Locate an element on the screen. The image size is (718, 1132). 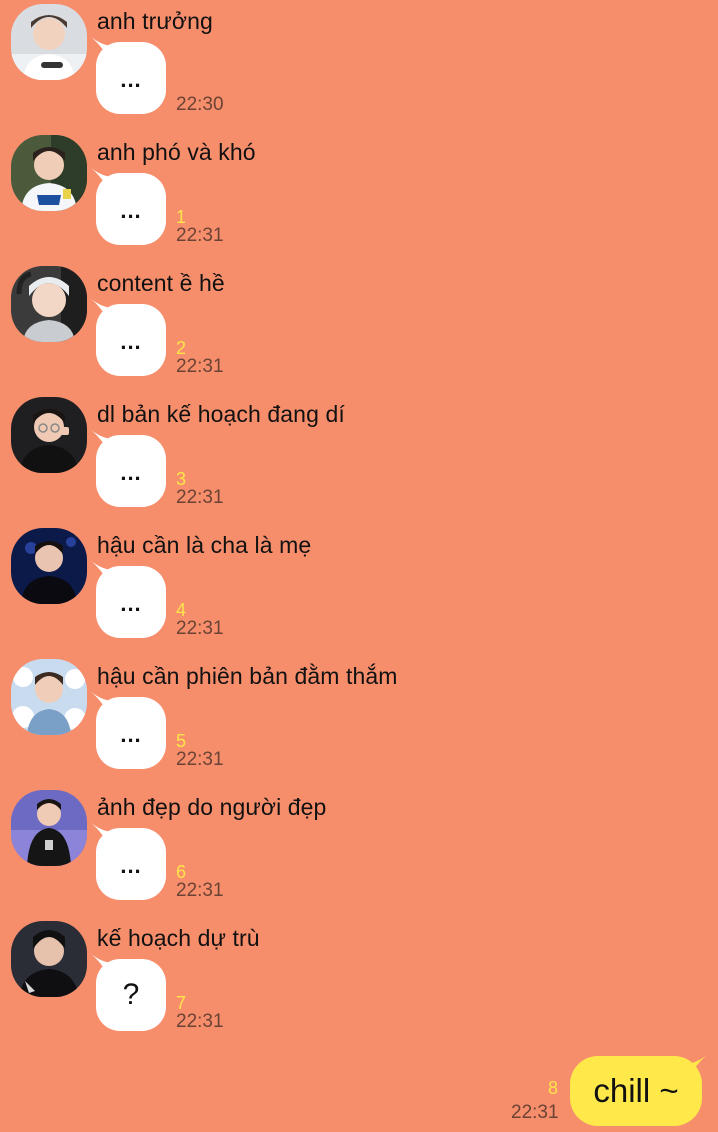
incoming-message: anh trưởng ... 22:30 is located at coordinates (359, 60).